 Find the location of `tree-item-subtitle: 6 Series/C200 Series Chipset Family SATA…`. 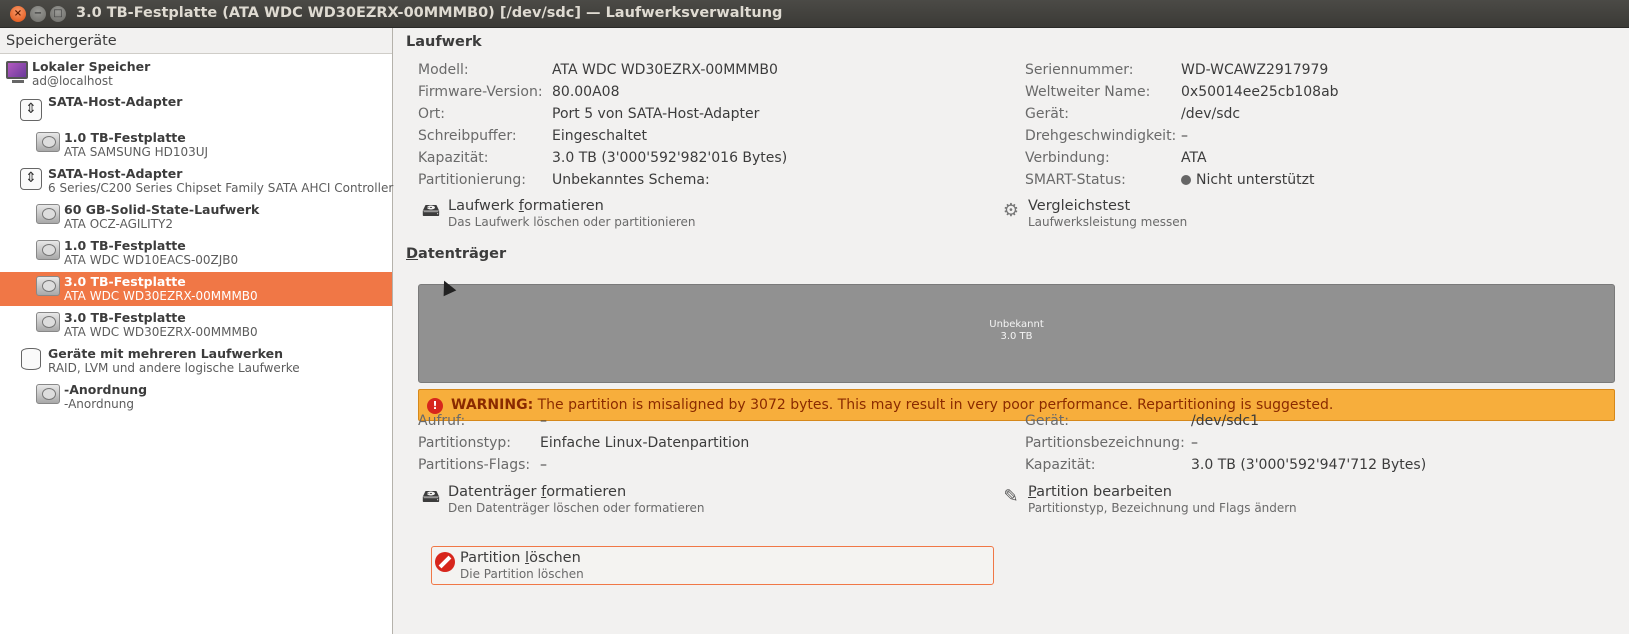

tree-item-subtitle: 6 Series/C200 Series Chipset Family SATA… is located at coordinates (221, 188).